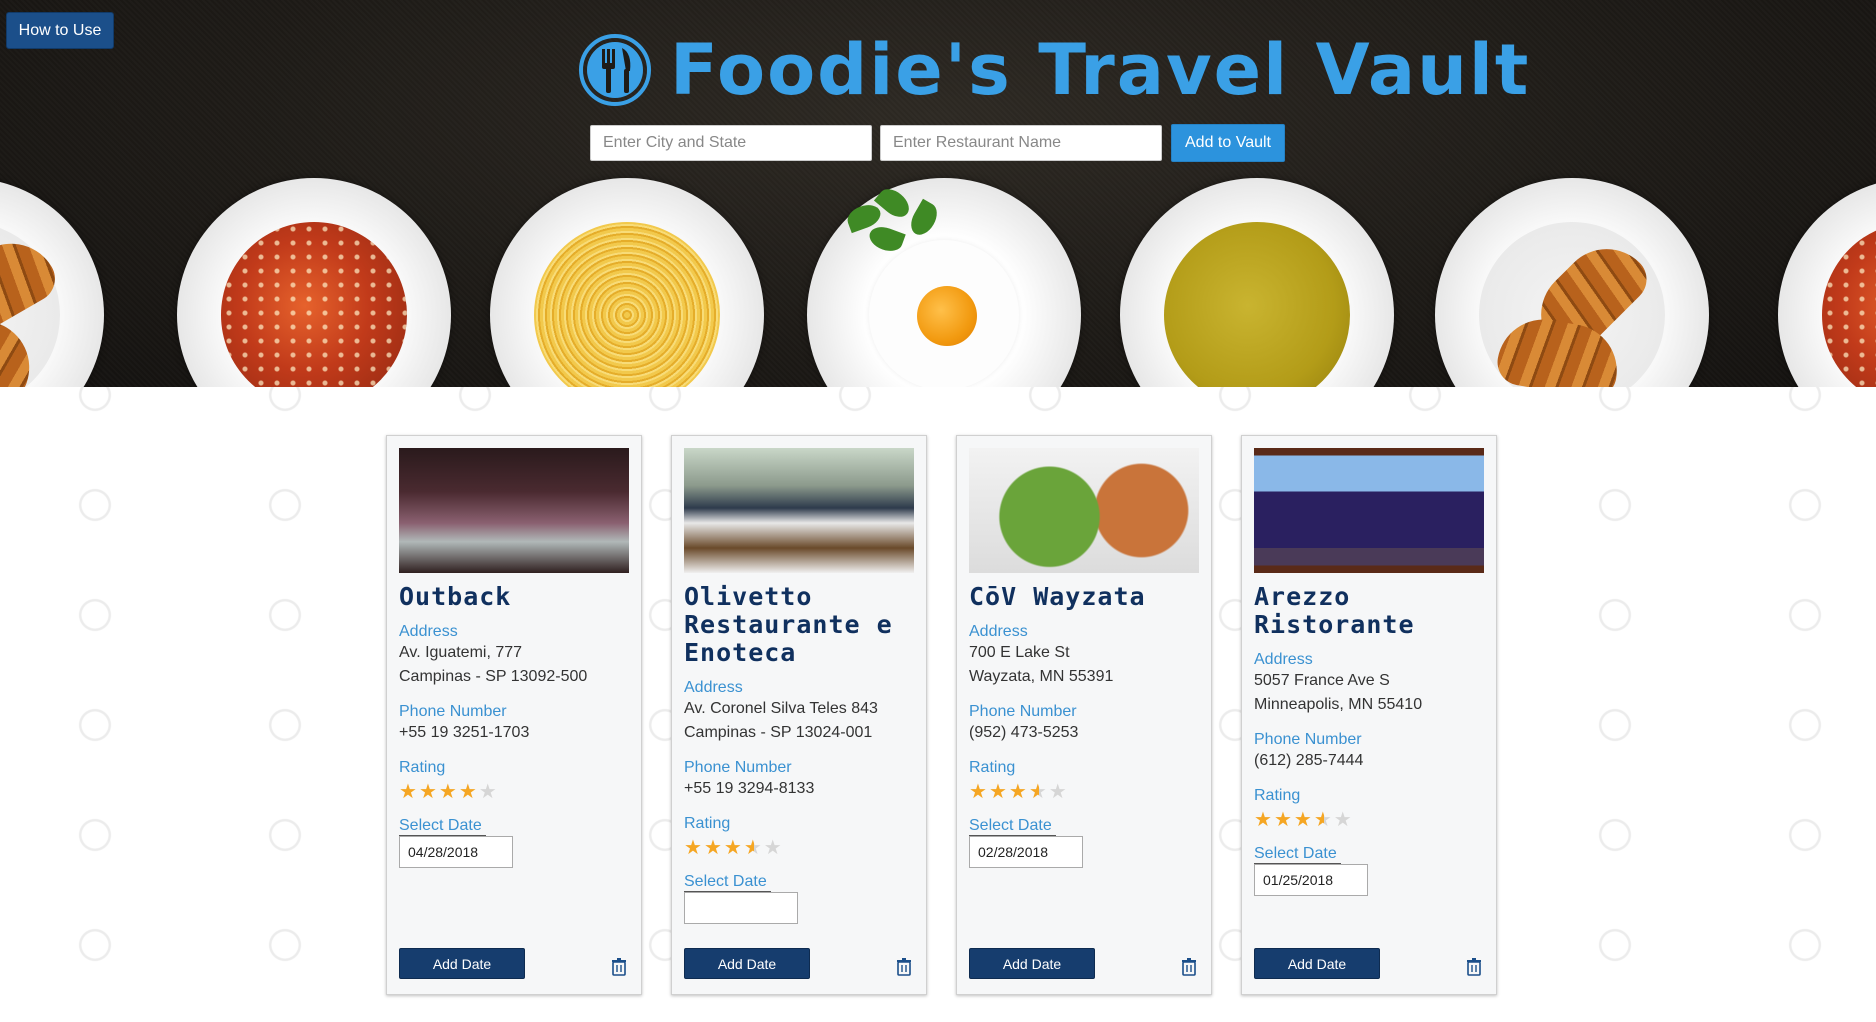  Describe the element at coordinates (1100, 70) in the screenshot. I see `page-title: Foodie's Travel Vault` at that location.